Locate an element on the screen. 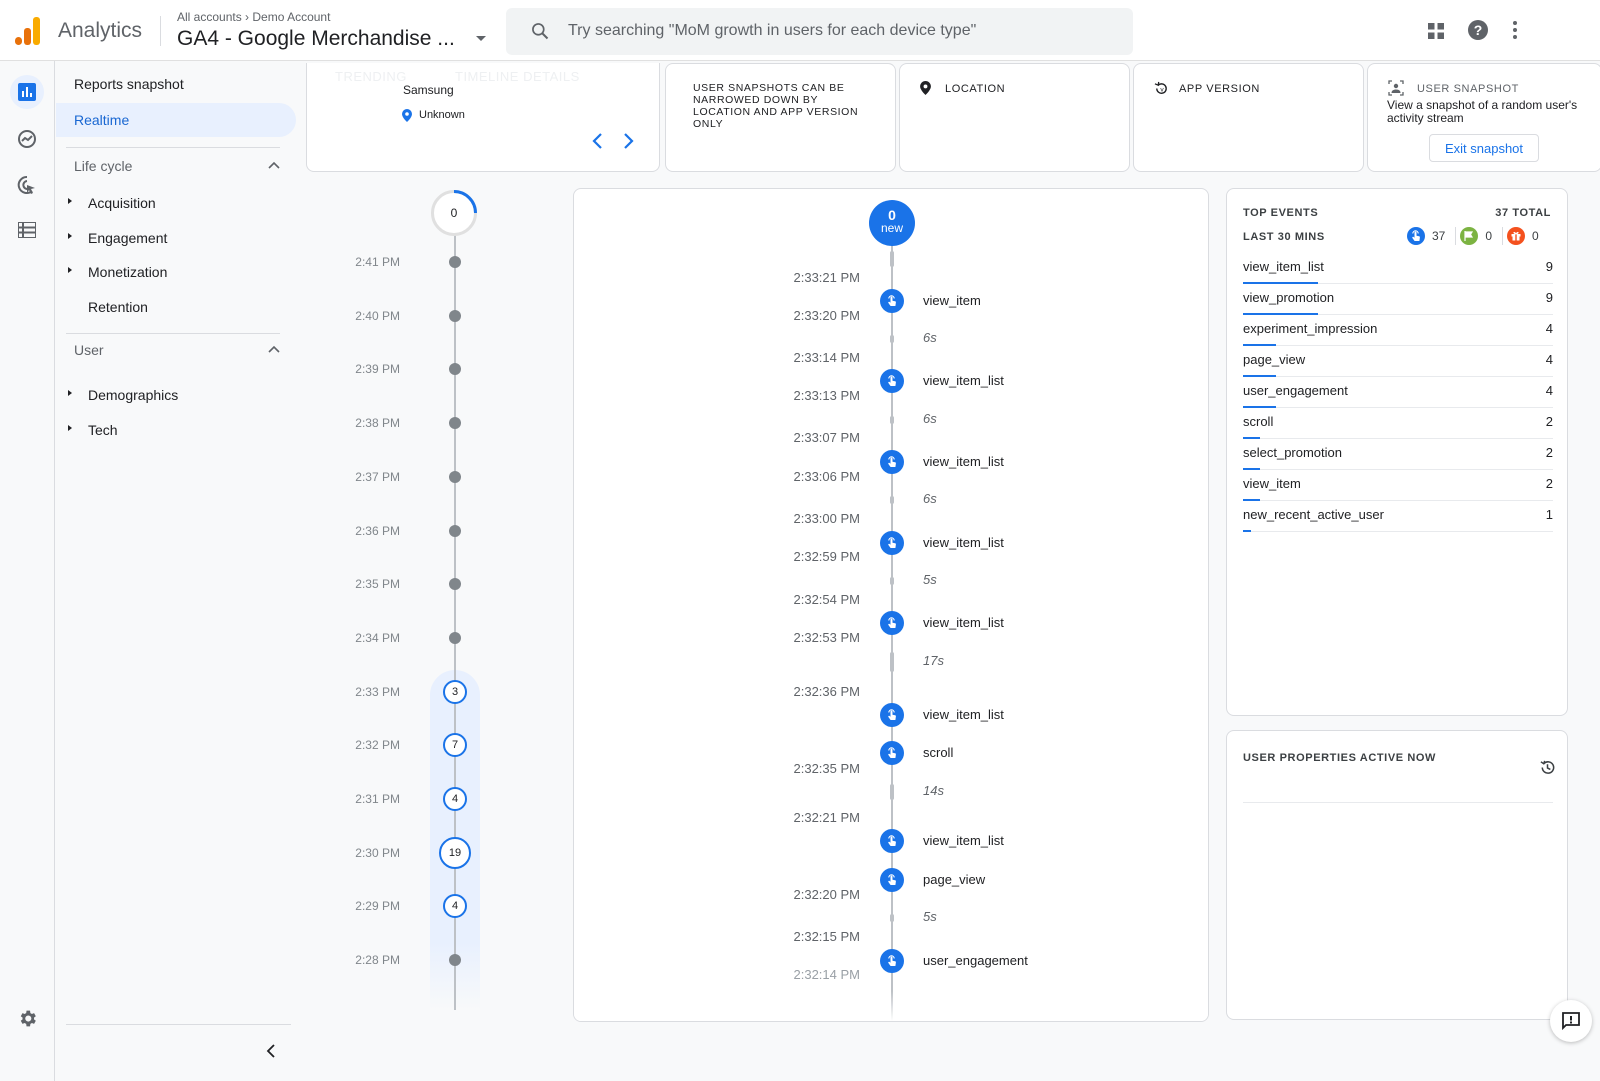  location-card: LOCATION is located at coordinates (1014, 117).